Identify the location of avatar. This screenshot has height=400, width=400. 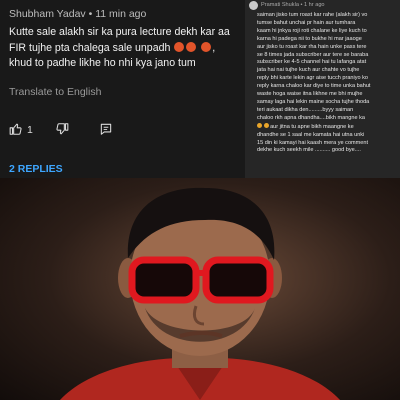
(253, 5).